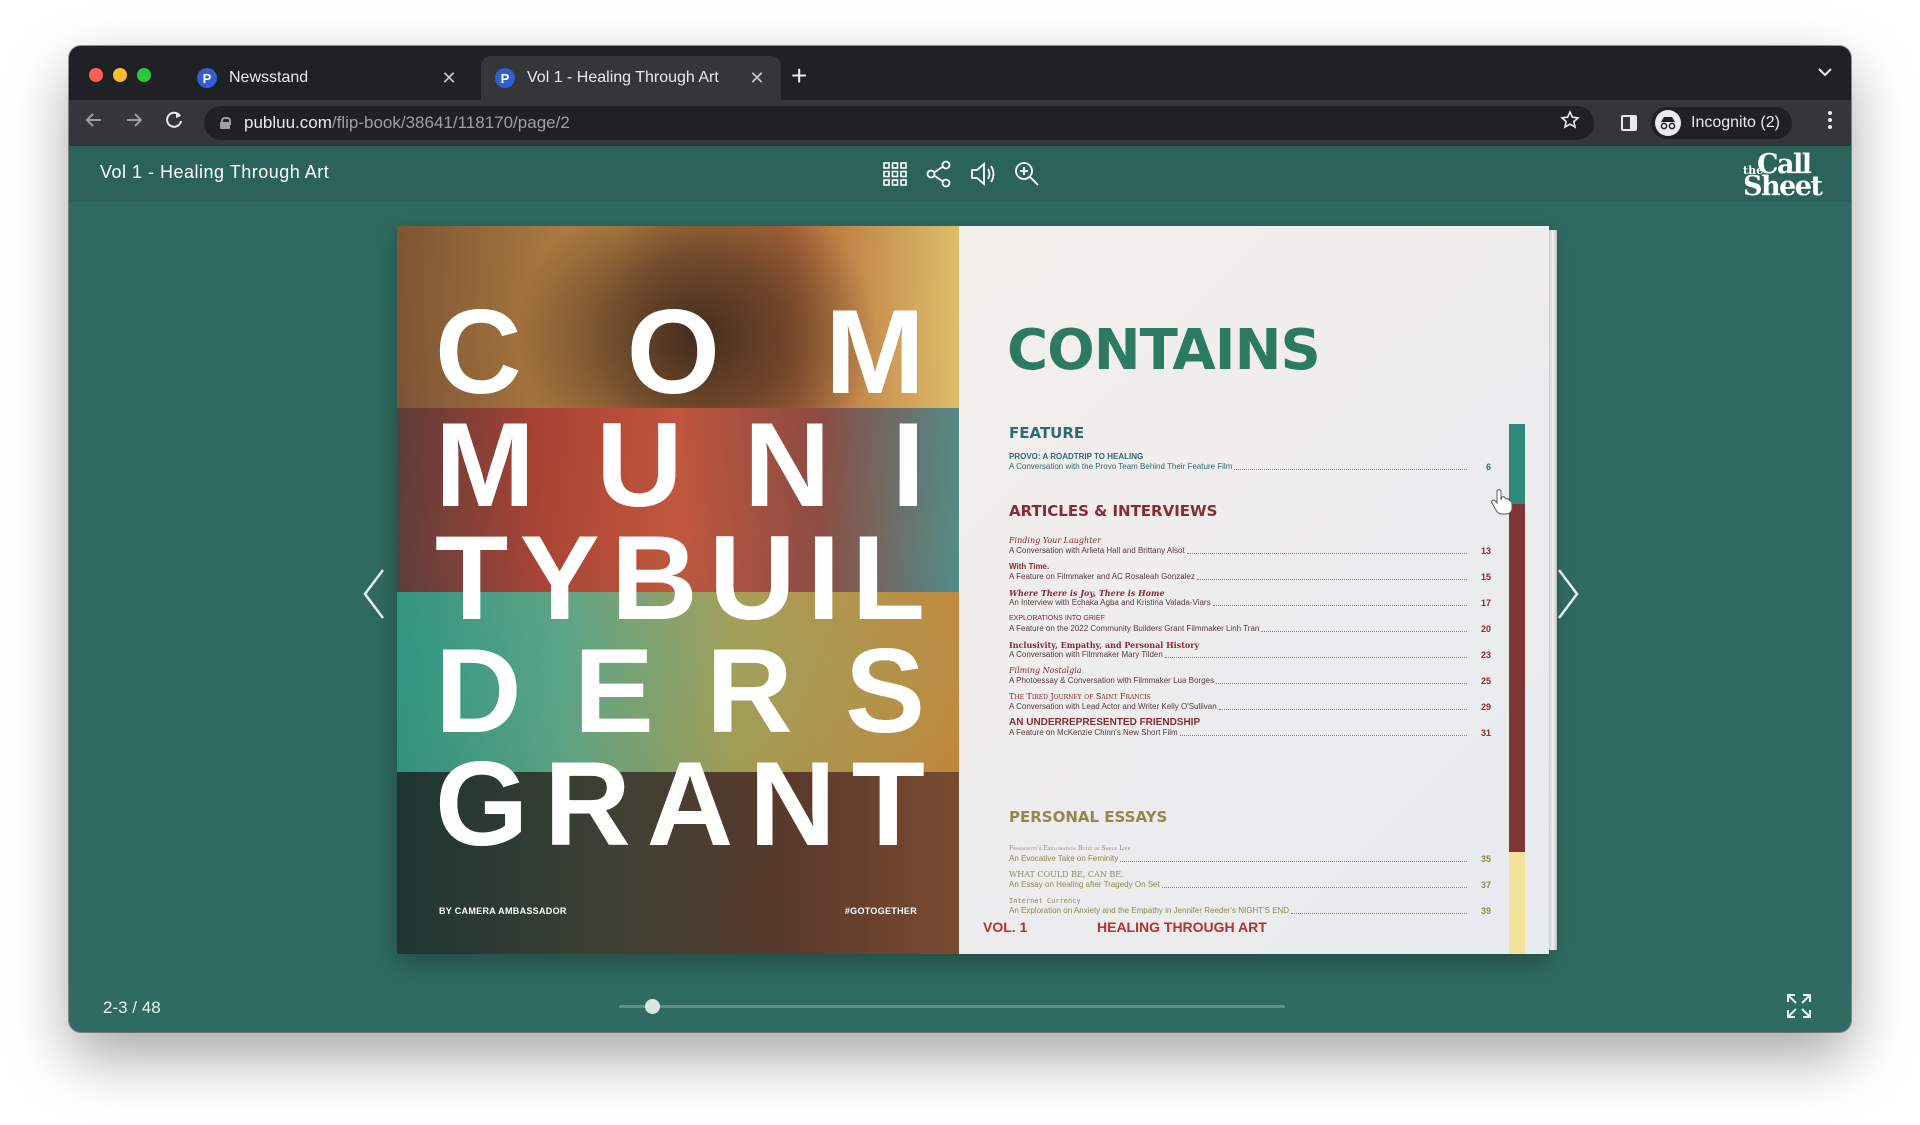 The width and height of the screenshot is (1920, 1125). What do you see at coordinates (1105, 722) in the screenshot?
I see `toc-entry-title: AN UNDERREPRESENTED FRIENDSHIP` at bounding box center [1105, 722].